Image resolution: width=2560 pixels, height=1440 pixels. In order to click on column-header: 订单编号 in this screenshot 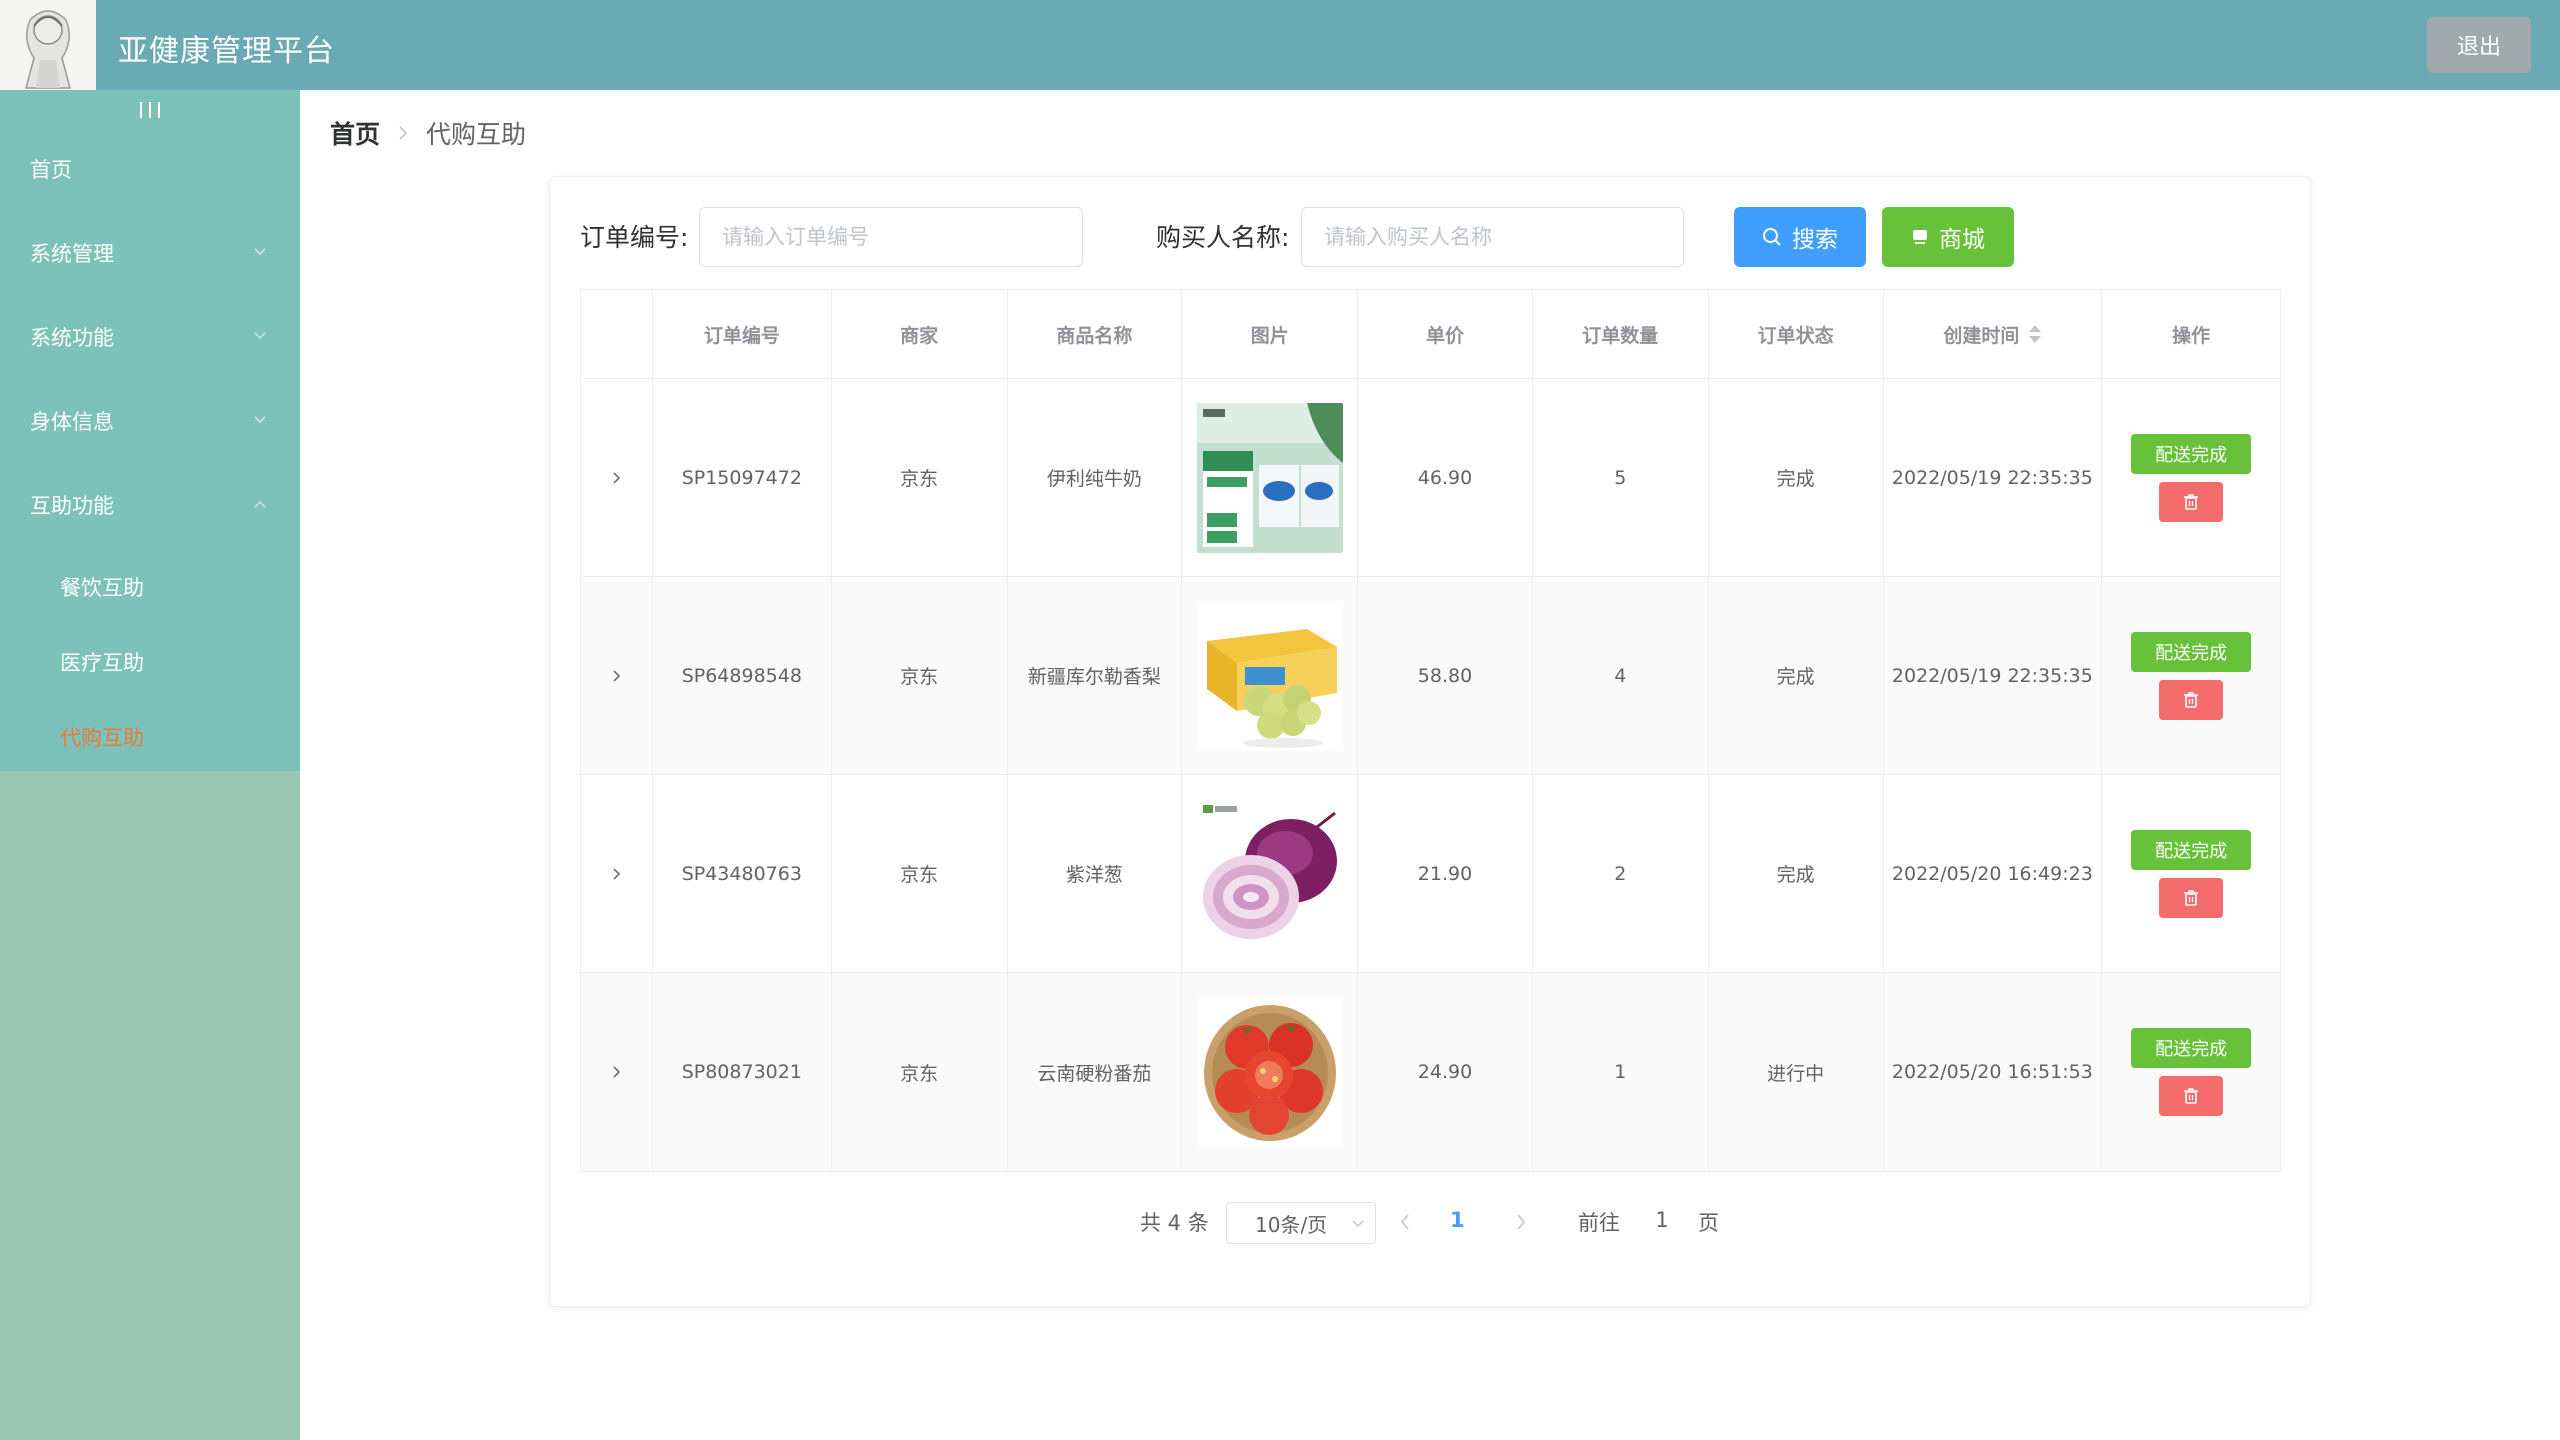, I will do `click(742, 334)`.